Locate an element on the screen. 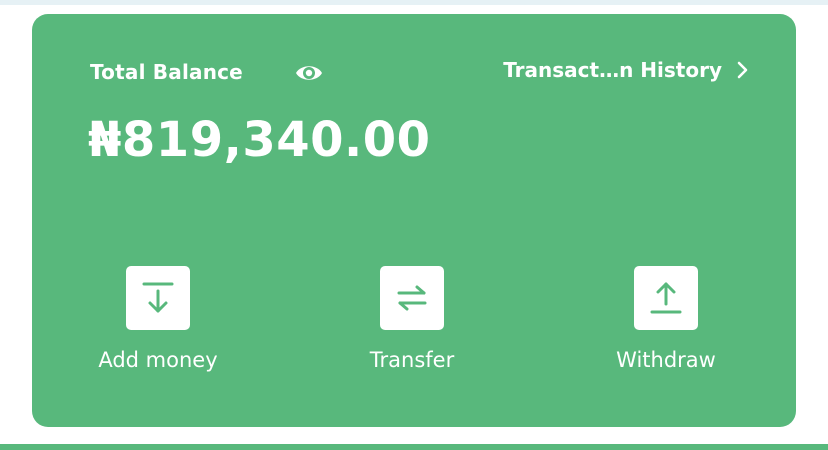 The image size is (828, 450). download-arrow-icon is located at coordinates (158, 297).